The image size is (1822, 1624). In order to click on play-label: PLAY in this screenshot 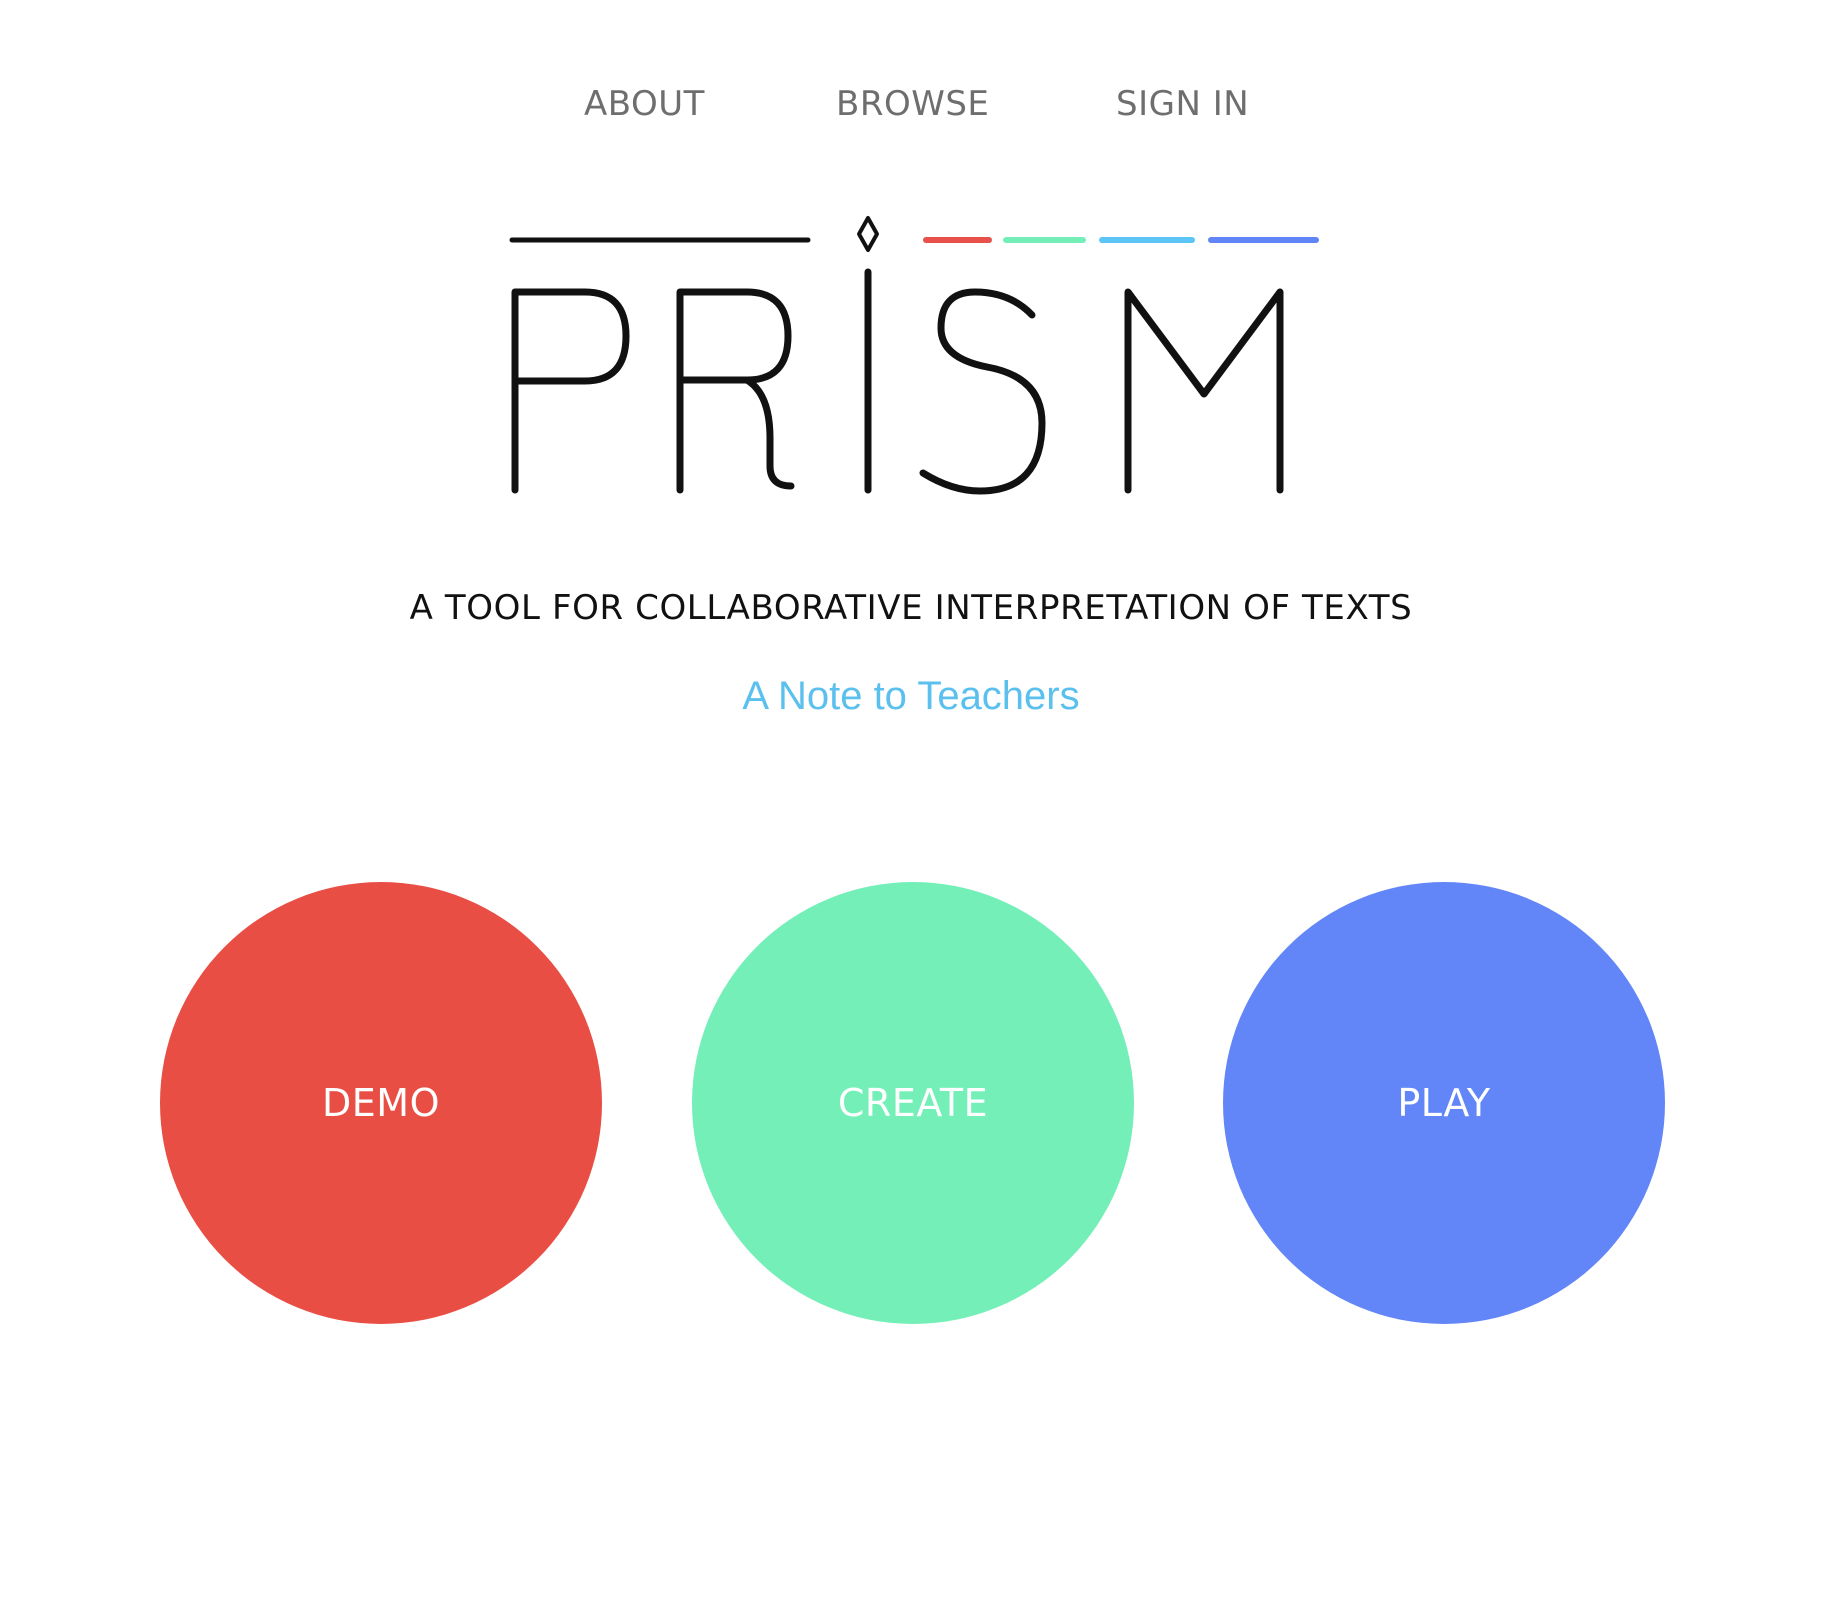, I will do `click(1444, 1103)`.